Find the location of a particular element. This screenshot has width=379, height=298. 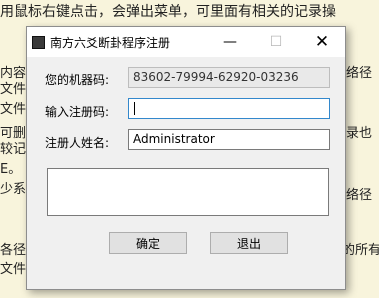

close-button: ✕ is located at coordinates (322, 42).